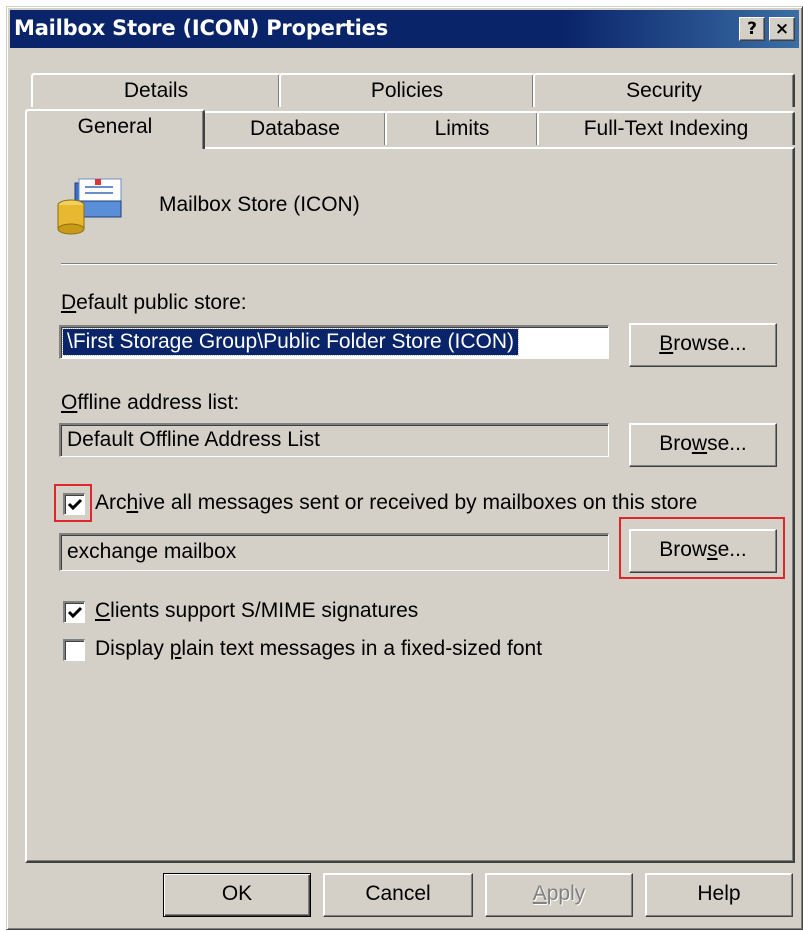 The image size is (803, 932). What do you see at coordinates (259, 204) in the screenshot?
I see `store-name-label: Mailbox Store (ICON)` at bounding box center [259, 204].